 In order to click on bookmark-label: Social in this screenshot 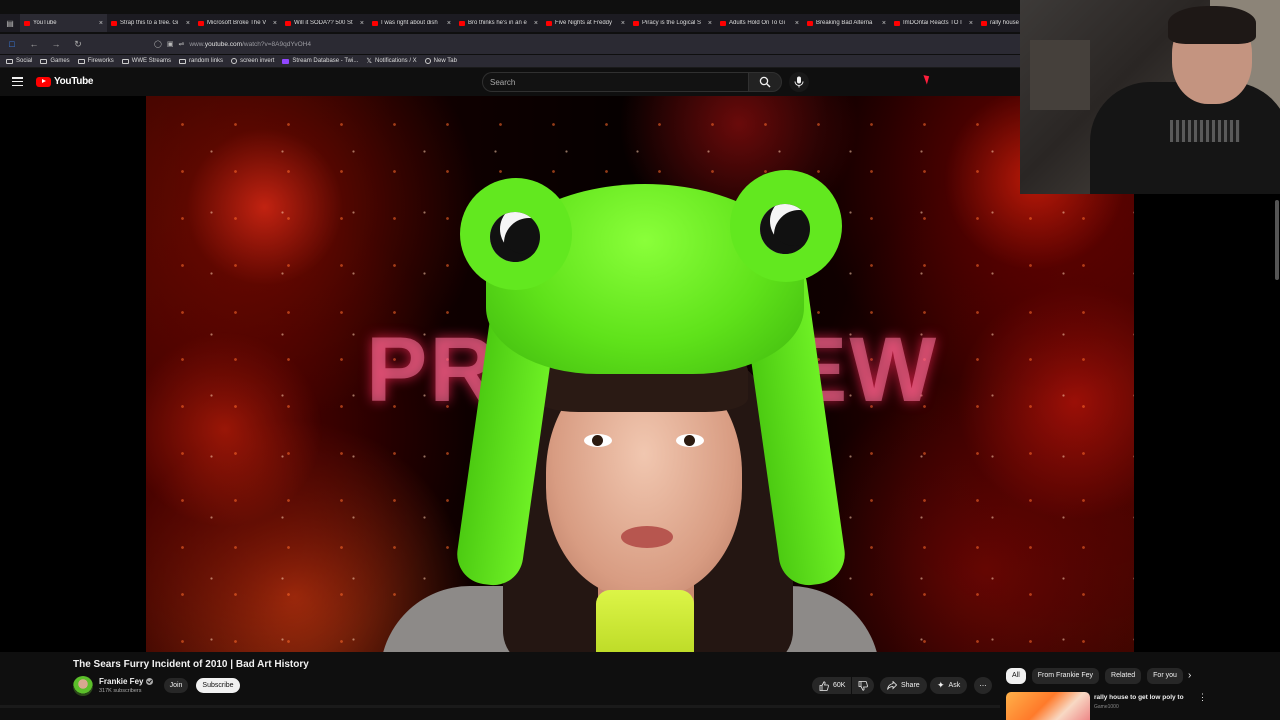, I will do `click(24, 61)`.